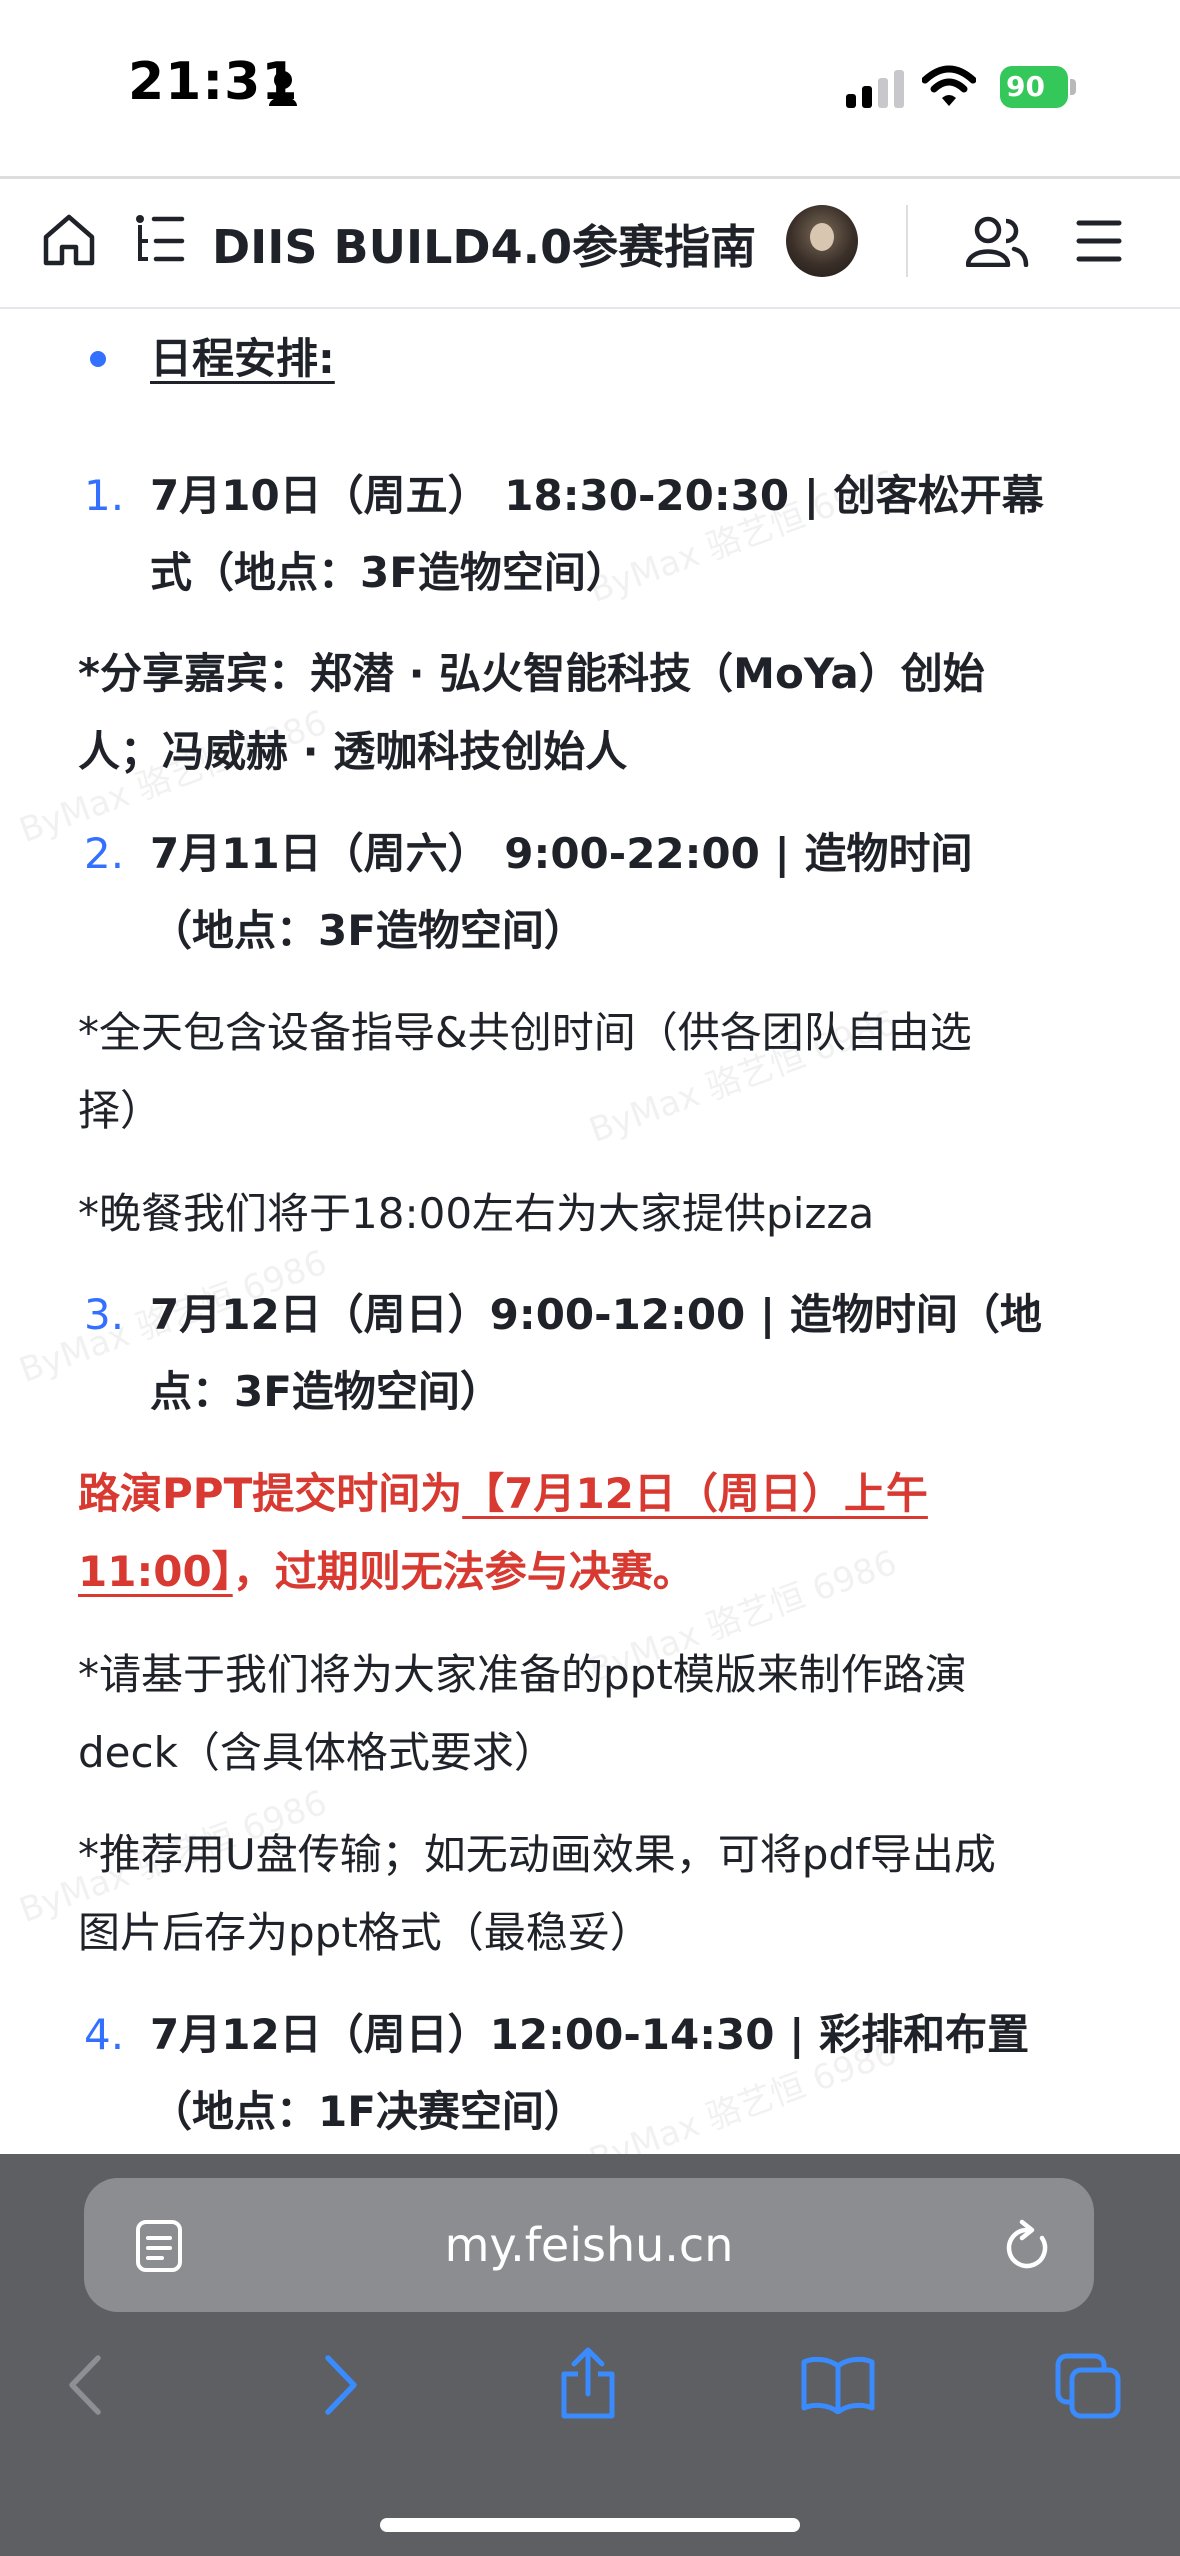  I want to click on schedule-item-1-cont: 式（地点：3F造物空间）, so click(389, 572).